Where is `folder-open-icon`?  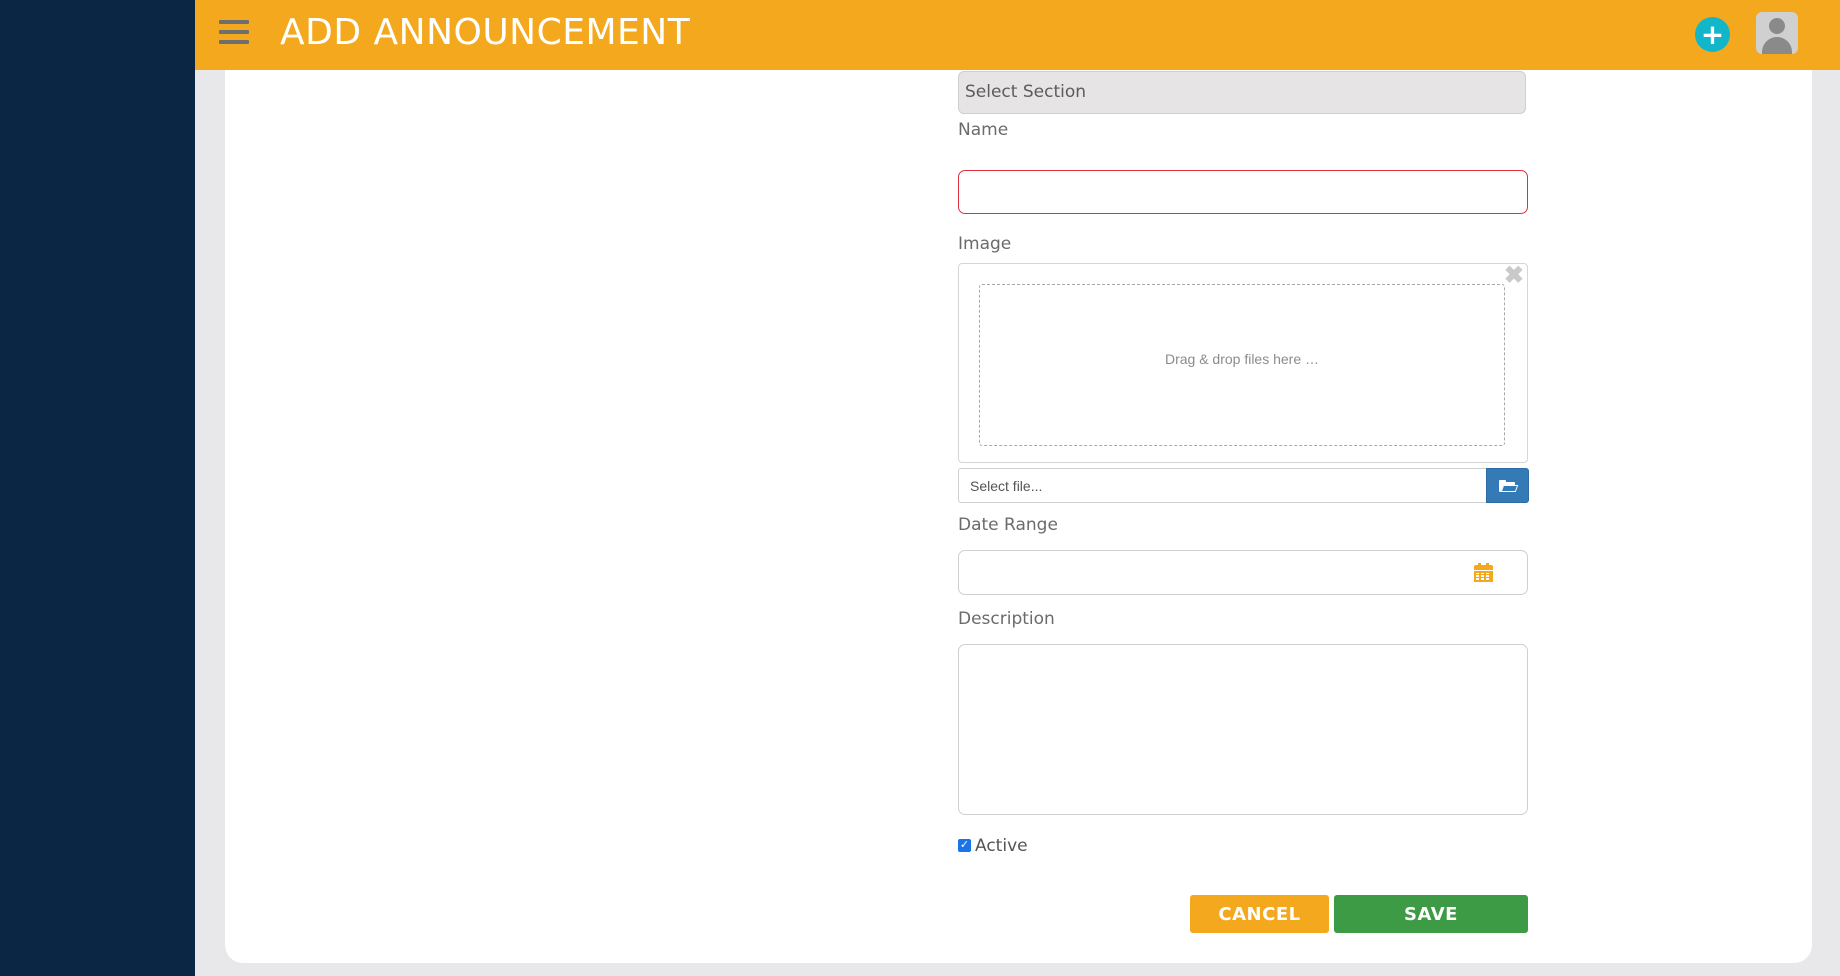
folder-open-icon is located at coordinates (1509, 486).